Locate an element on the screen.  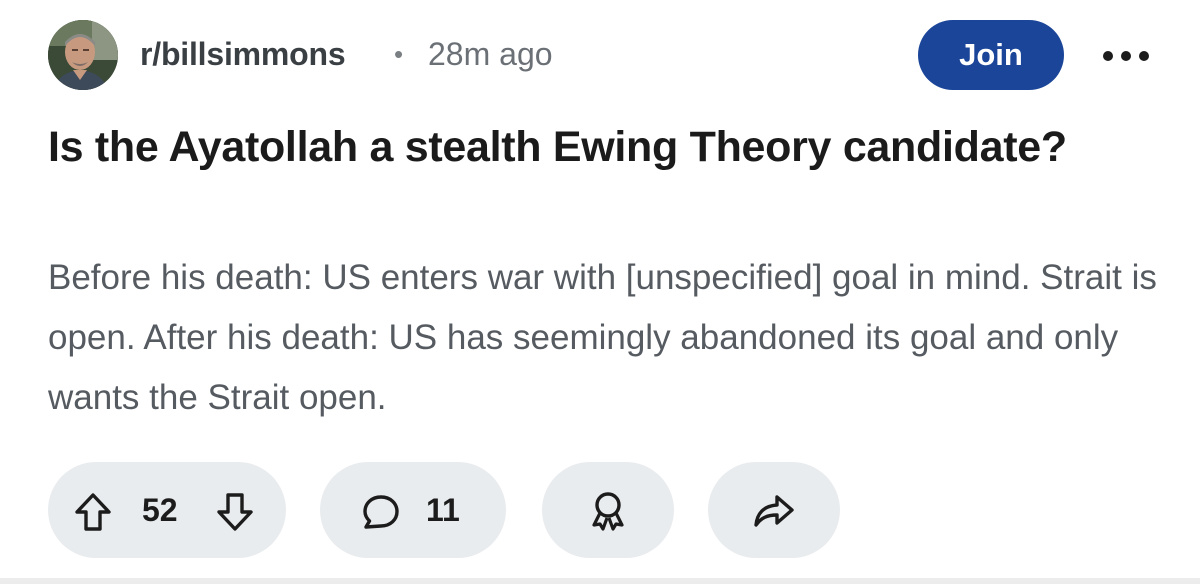
award-button is located at coordinates (608, 510).